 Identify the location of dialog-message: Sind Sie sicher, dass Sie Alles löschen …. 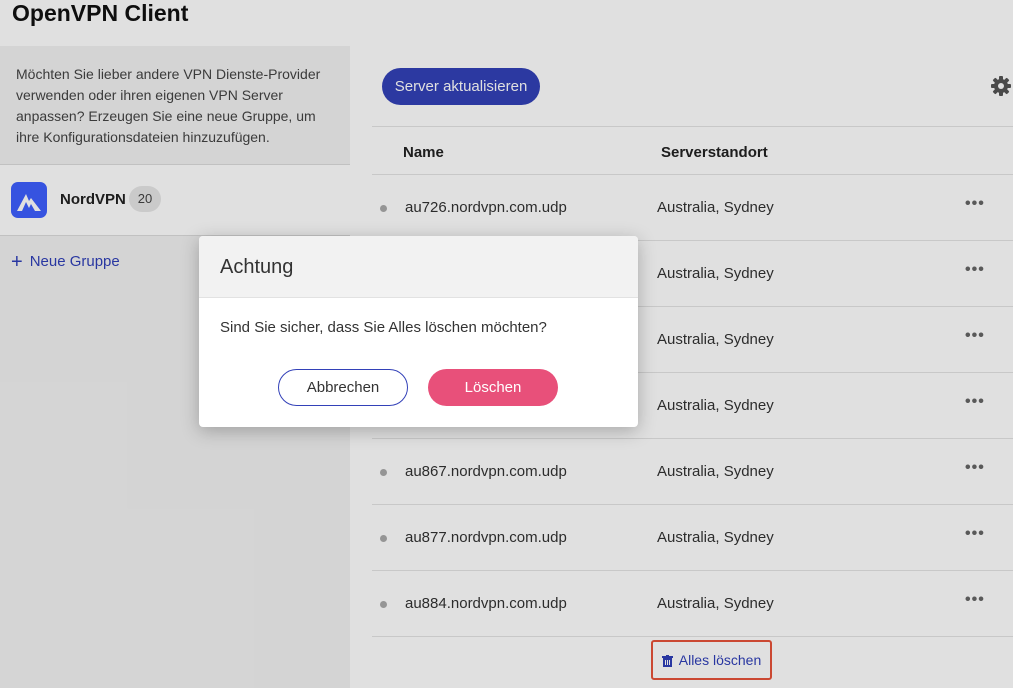
(383, 327).